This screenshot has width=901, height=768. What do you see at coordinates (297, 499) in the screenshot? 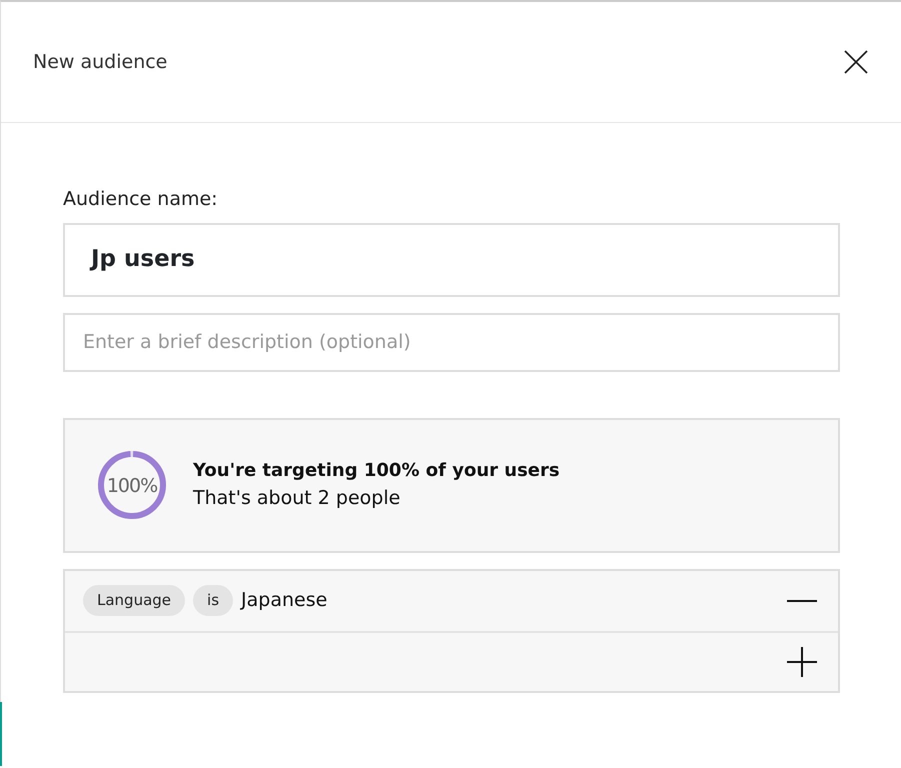
I see `audience-size-text: That's about 2 people` at bounding box center [297, 499].